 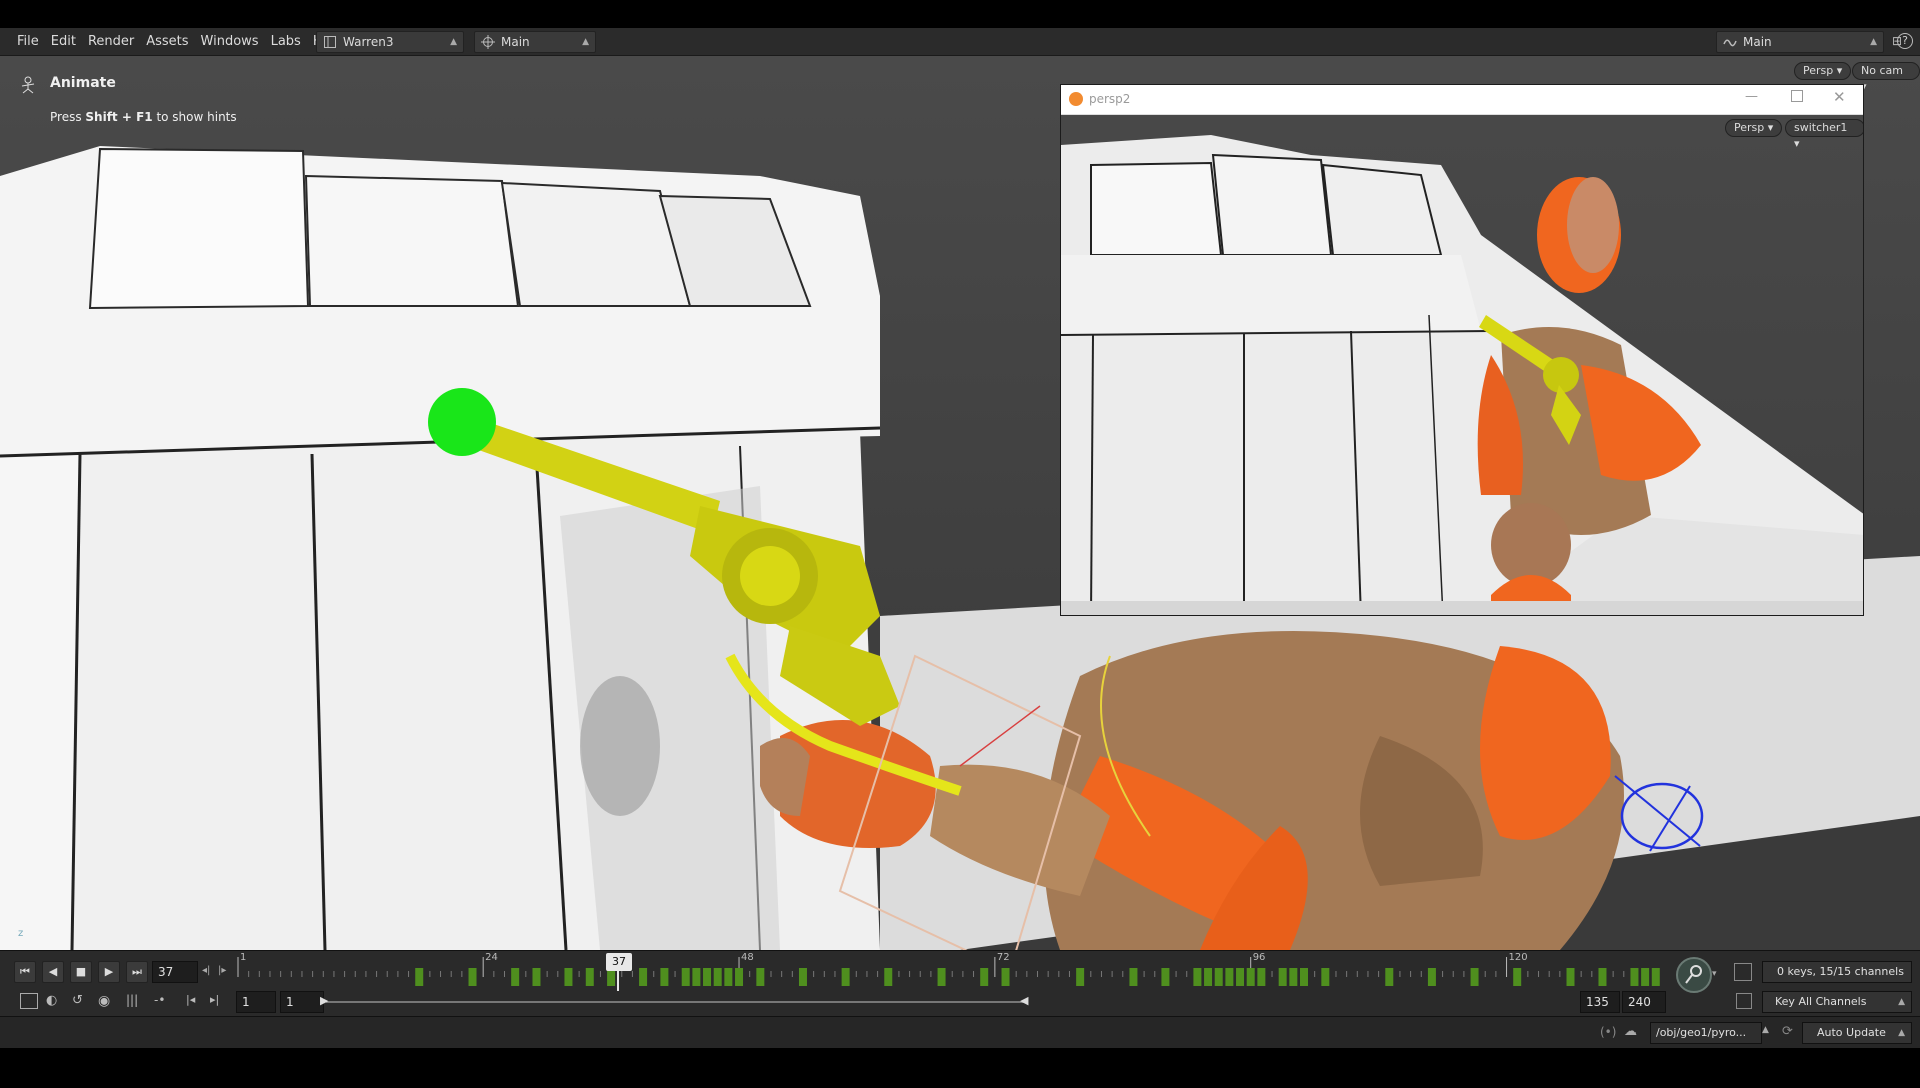 I want to click on context-selector: Main ▲, so click(x=1800, y=42).